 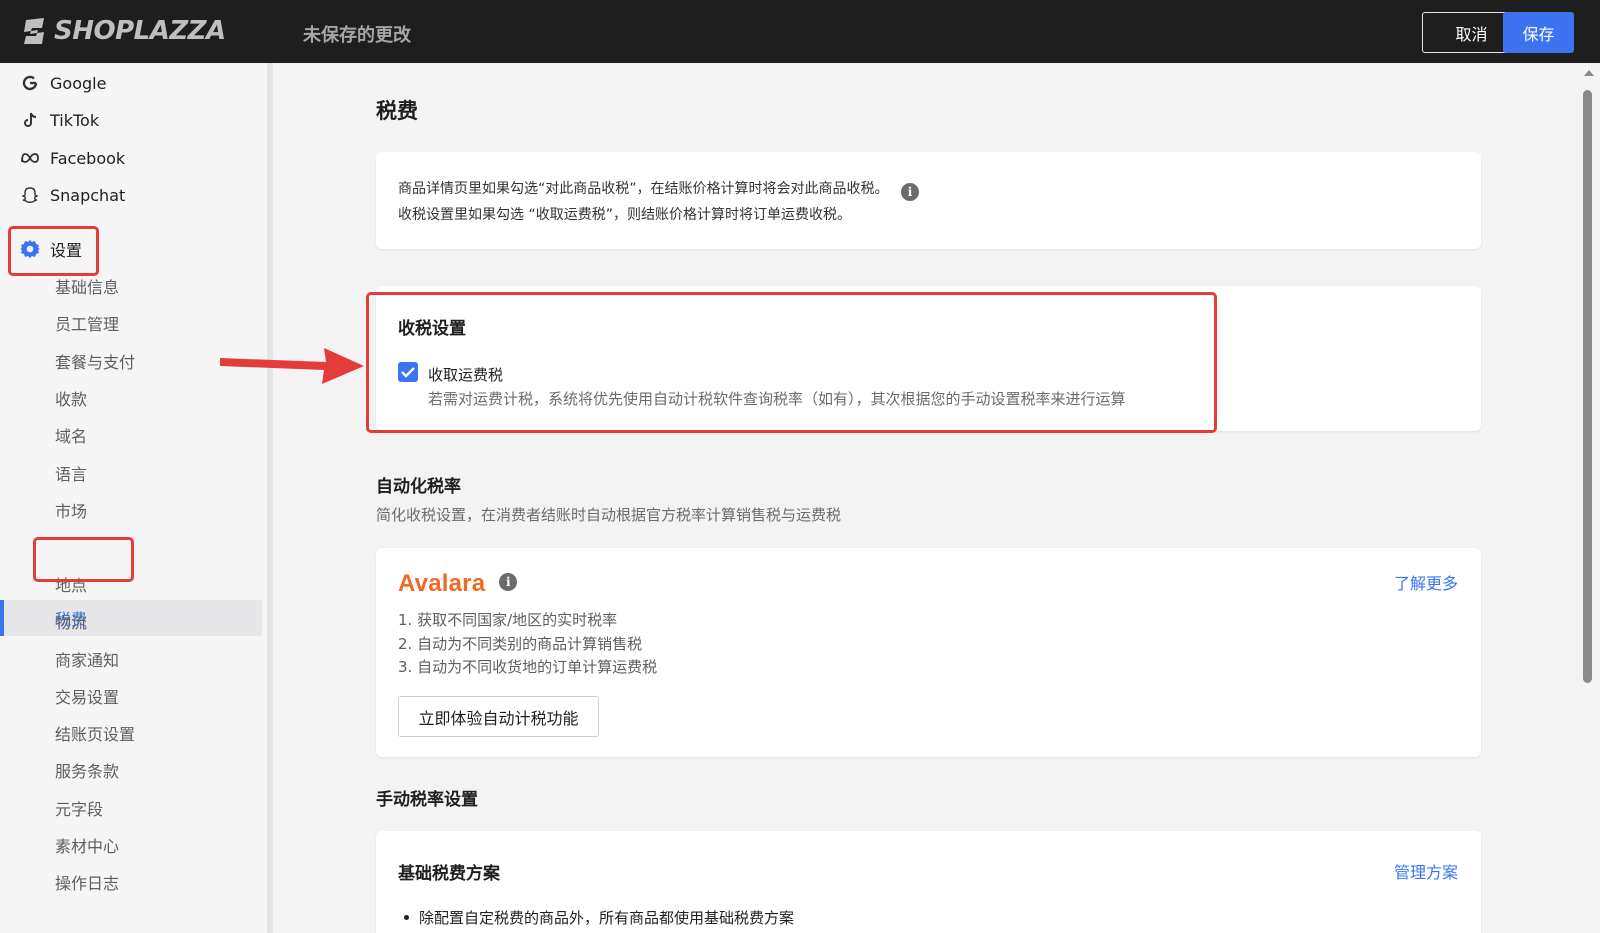 I want to click on sidebar-item-tiktok: TikTok, so click(x=59, y=120).